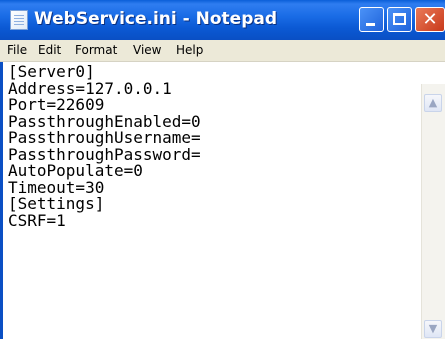  I want to click on window-left-border, so click(1, 200).